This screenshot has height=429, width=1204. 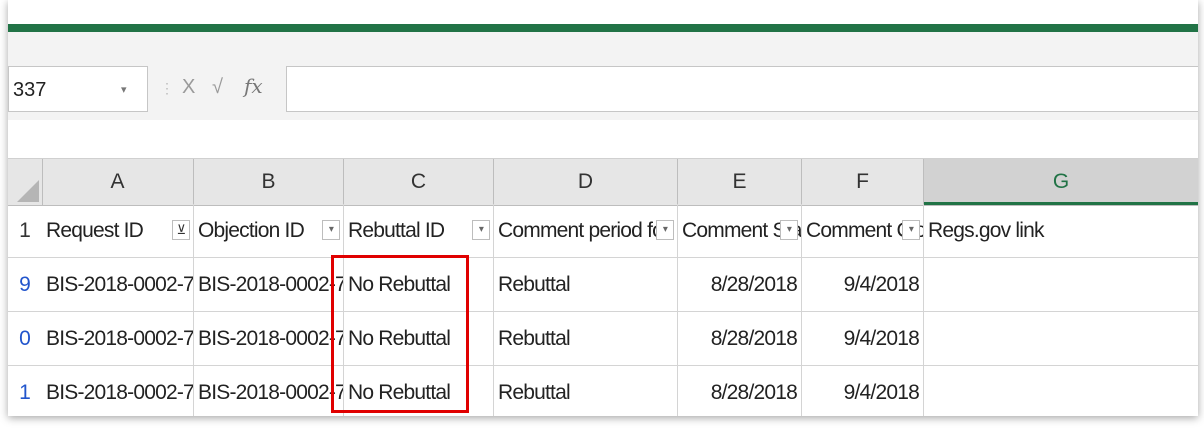 I want to click on column-header-d: D, so click(x=586, y=182).